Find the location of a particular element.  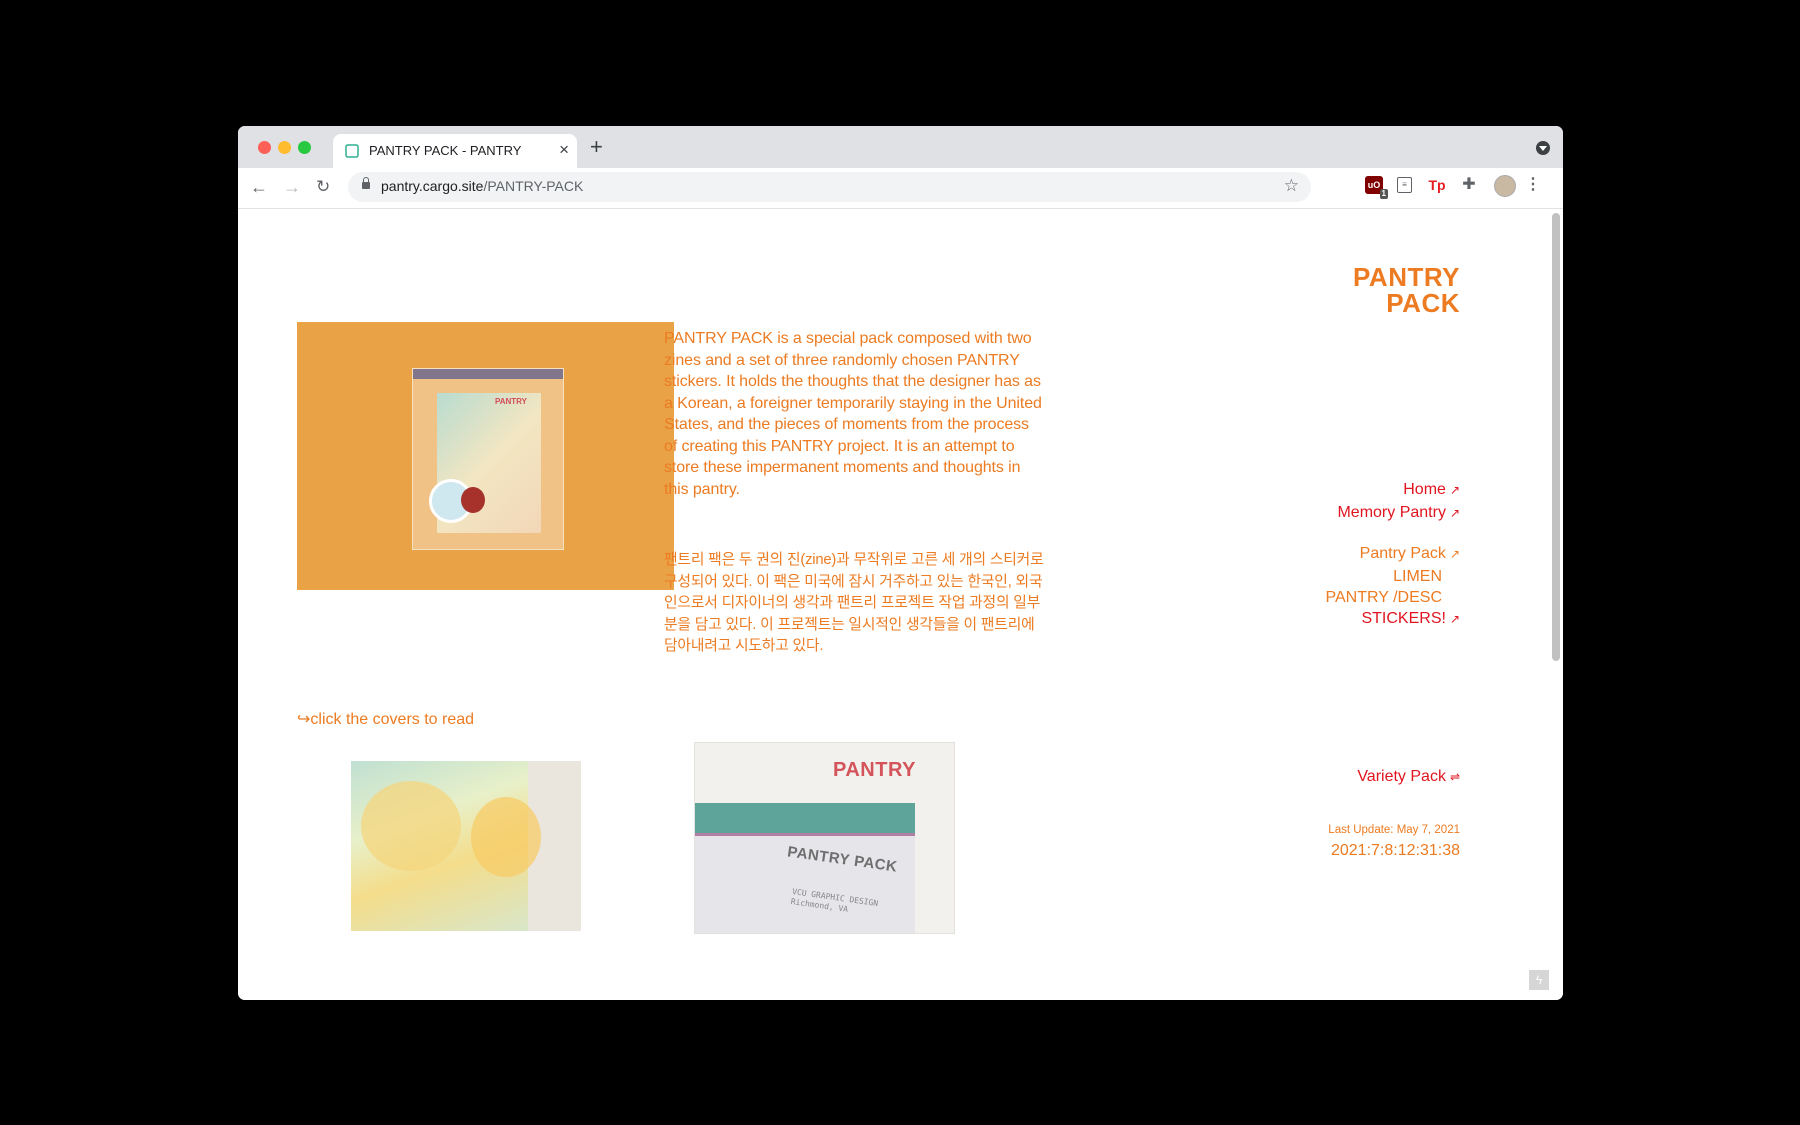

nav-pantry-desc-label: PANTRY /DESC is located at coordinates (1383, 597).